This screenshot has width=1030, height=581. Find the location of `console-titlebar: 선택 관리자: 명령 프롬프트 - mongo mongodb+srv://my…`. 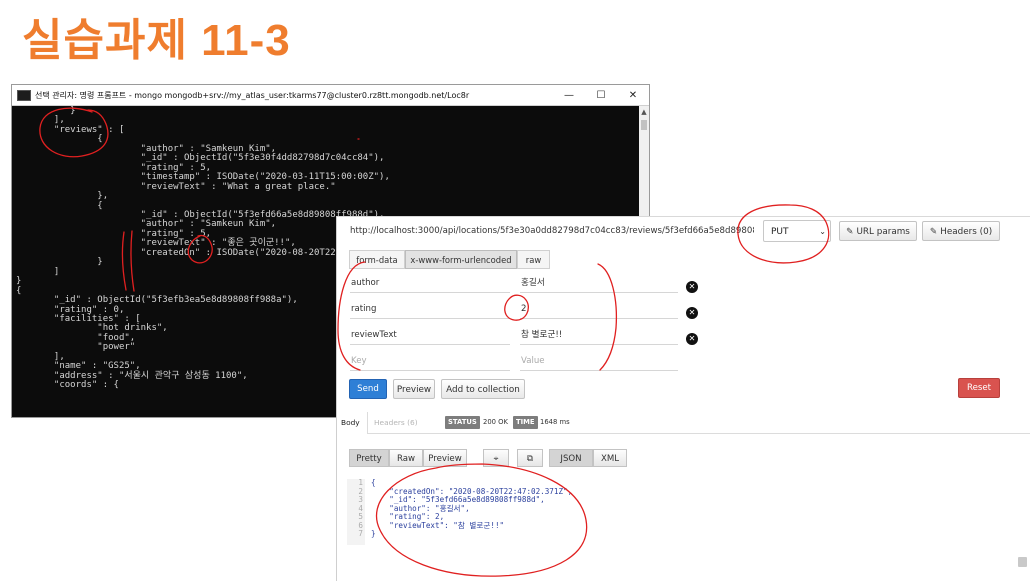

console-titlebar: 선택 관리자: 명령 프롬프트 - mongo mongodb+srv://my… is located at coordinates (330, 95).